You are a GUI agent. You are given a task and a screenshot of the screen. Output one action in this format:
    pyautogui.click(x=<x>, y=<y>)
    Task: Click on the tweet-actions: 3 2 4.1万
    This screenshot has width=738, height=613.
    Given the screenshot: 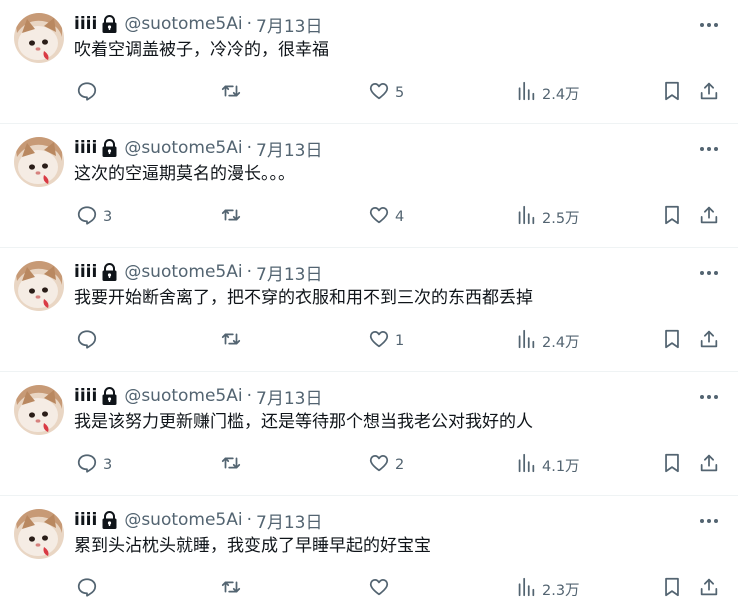 What is the action you would take?
    pyautogui.click(x=369, y=465)
    